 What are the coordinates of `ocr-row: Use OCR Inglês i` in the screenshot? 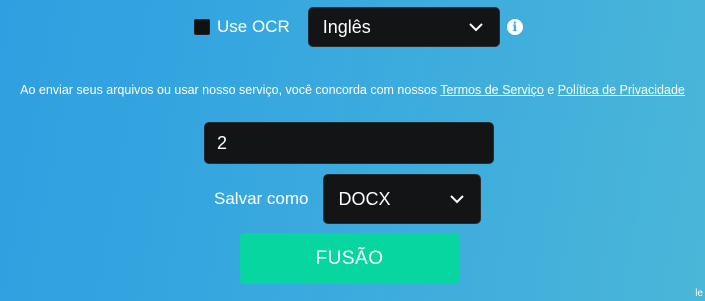 It's located at (358, 27).